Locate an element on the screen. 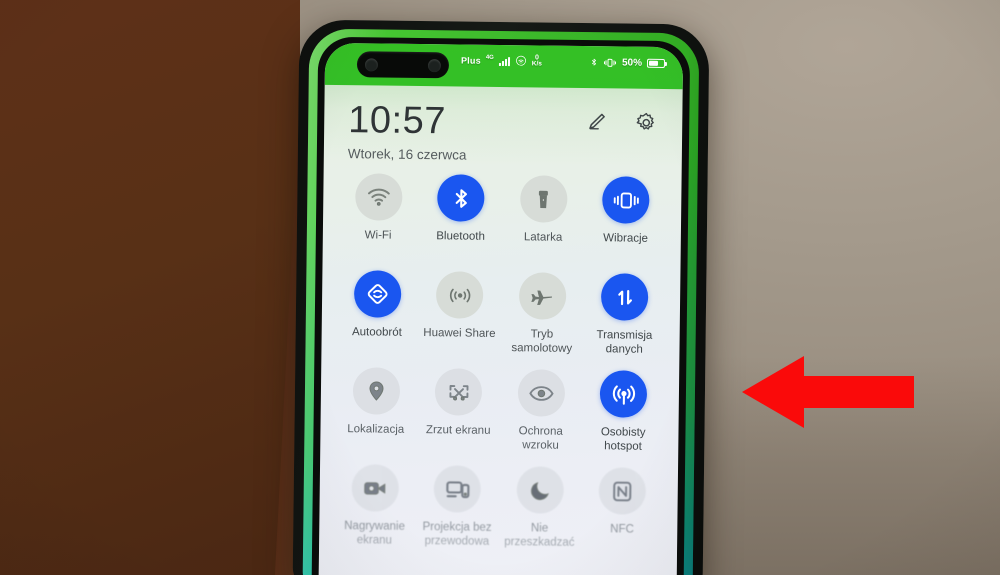 The width and height of the screenshot is (1000, 575). tile-label: Tryb samolotowy is located at coordinates (542, 341).